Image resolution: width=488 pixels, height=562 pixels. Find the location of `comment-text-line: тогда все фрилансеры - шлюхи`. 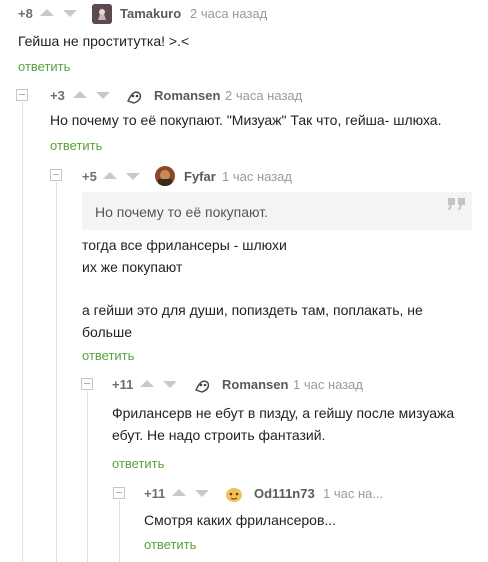

comment-text-line: тогда все фрилансеры - шлюхи is located at coordinates (184, 245).